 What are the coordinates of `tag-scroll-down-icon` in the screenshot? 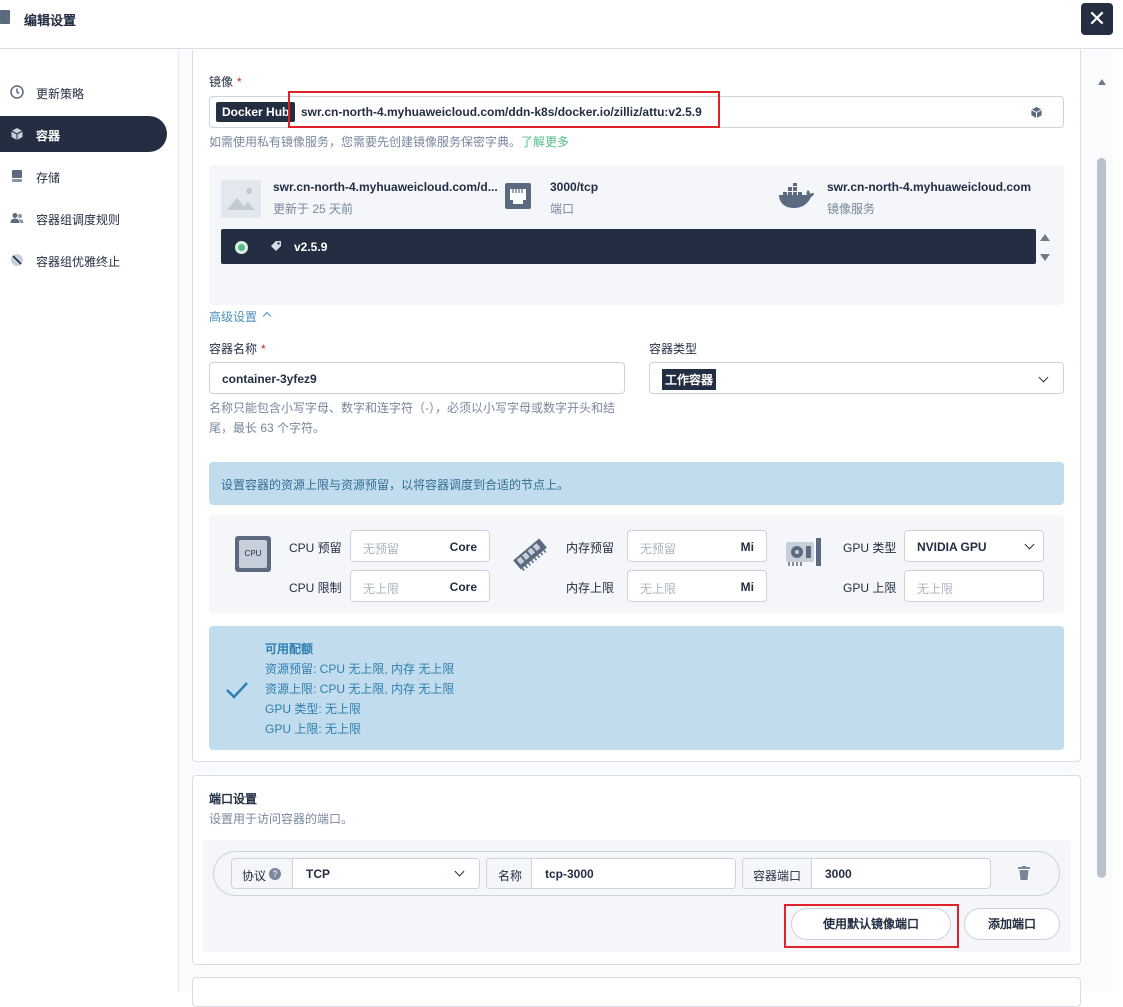 It's located at (1045, 257).